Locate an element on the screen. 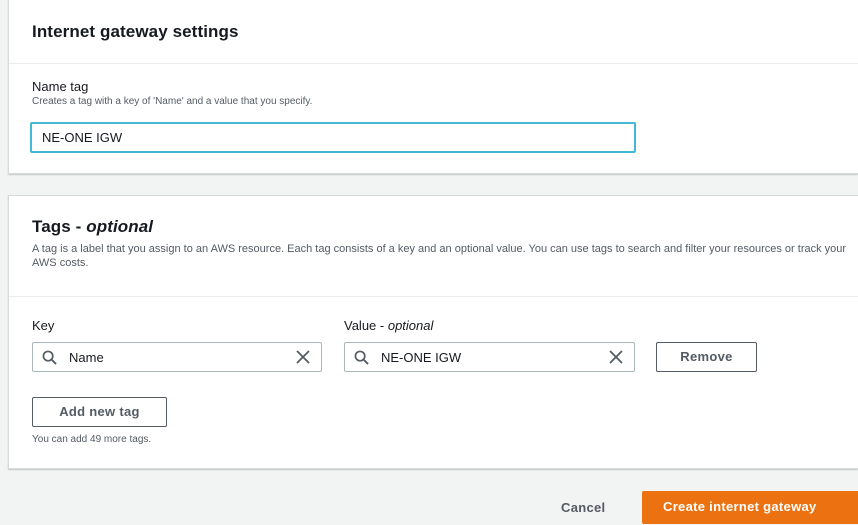  remove-tag-button: Remove is located at coordinates (706, 357).